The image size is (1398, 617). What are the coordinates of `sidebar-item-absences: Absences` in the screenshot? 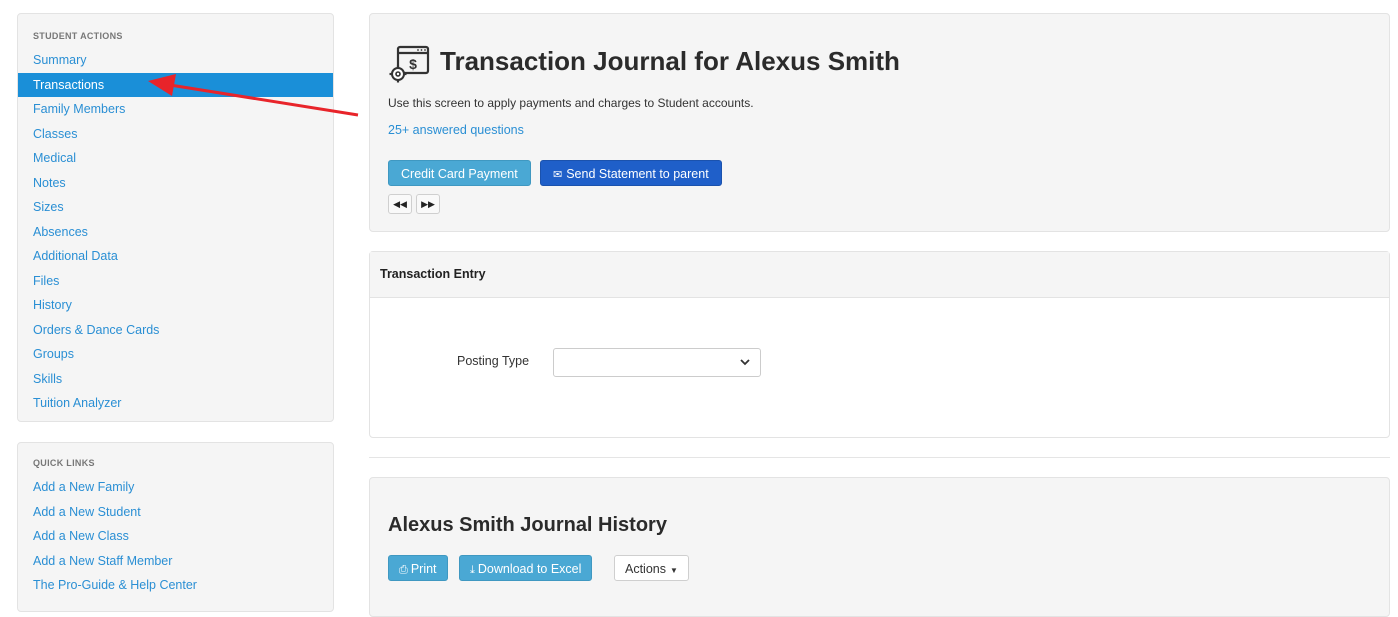 It's located at (175, 232).